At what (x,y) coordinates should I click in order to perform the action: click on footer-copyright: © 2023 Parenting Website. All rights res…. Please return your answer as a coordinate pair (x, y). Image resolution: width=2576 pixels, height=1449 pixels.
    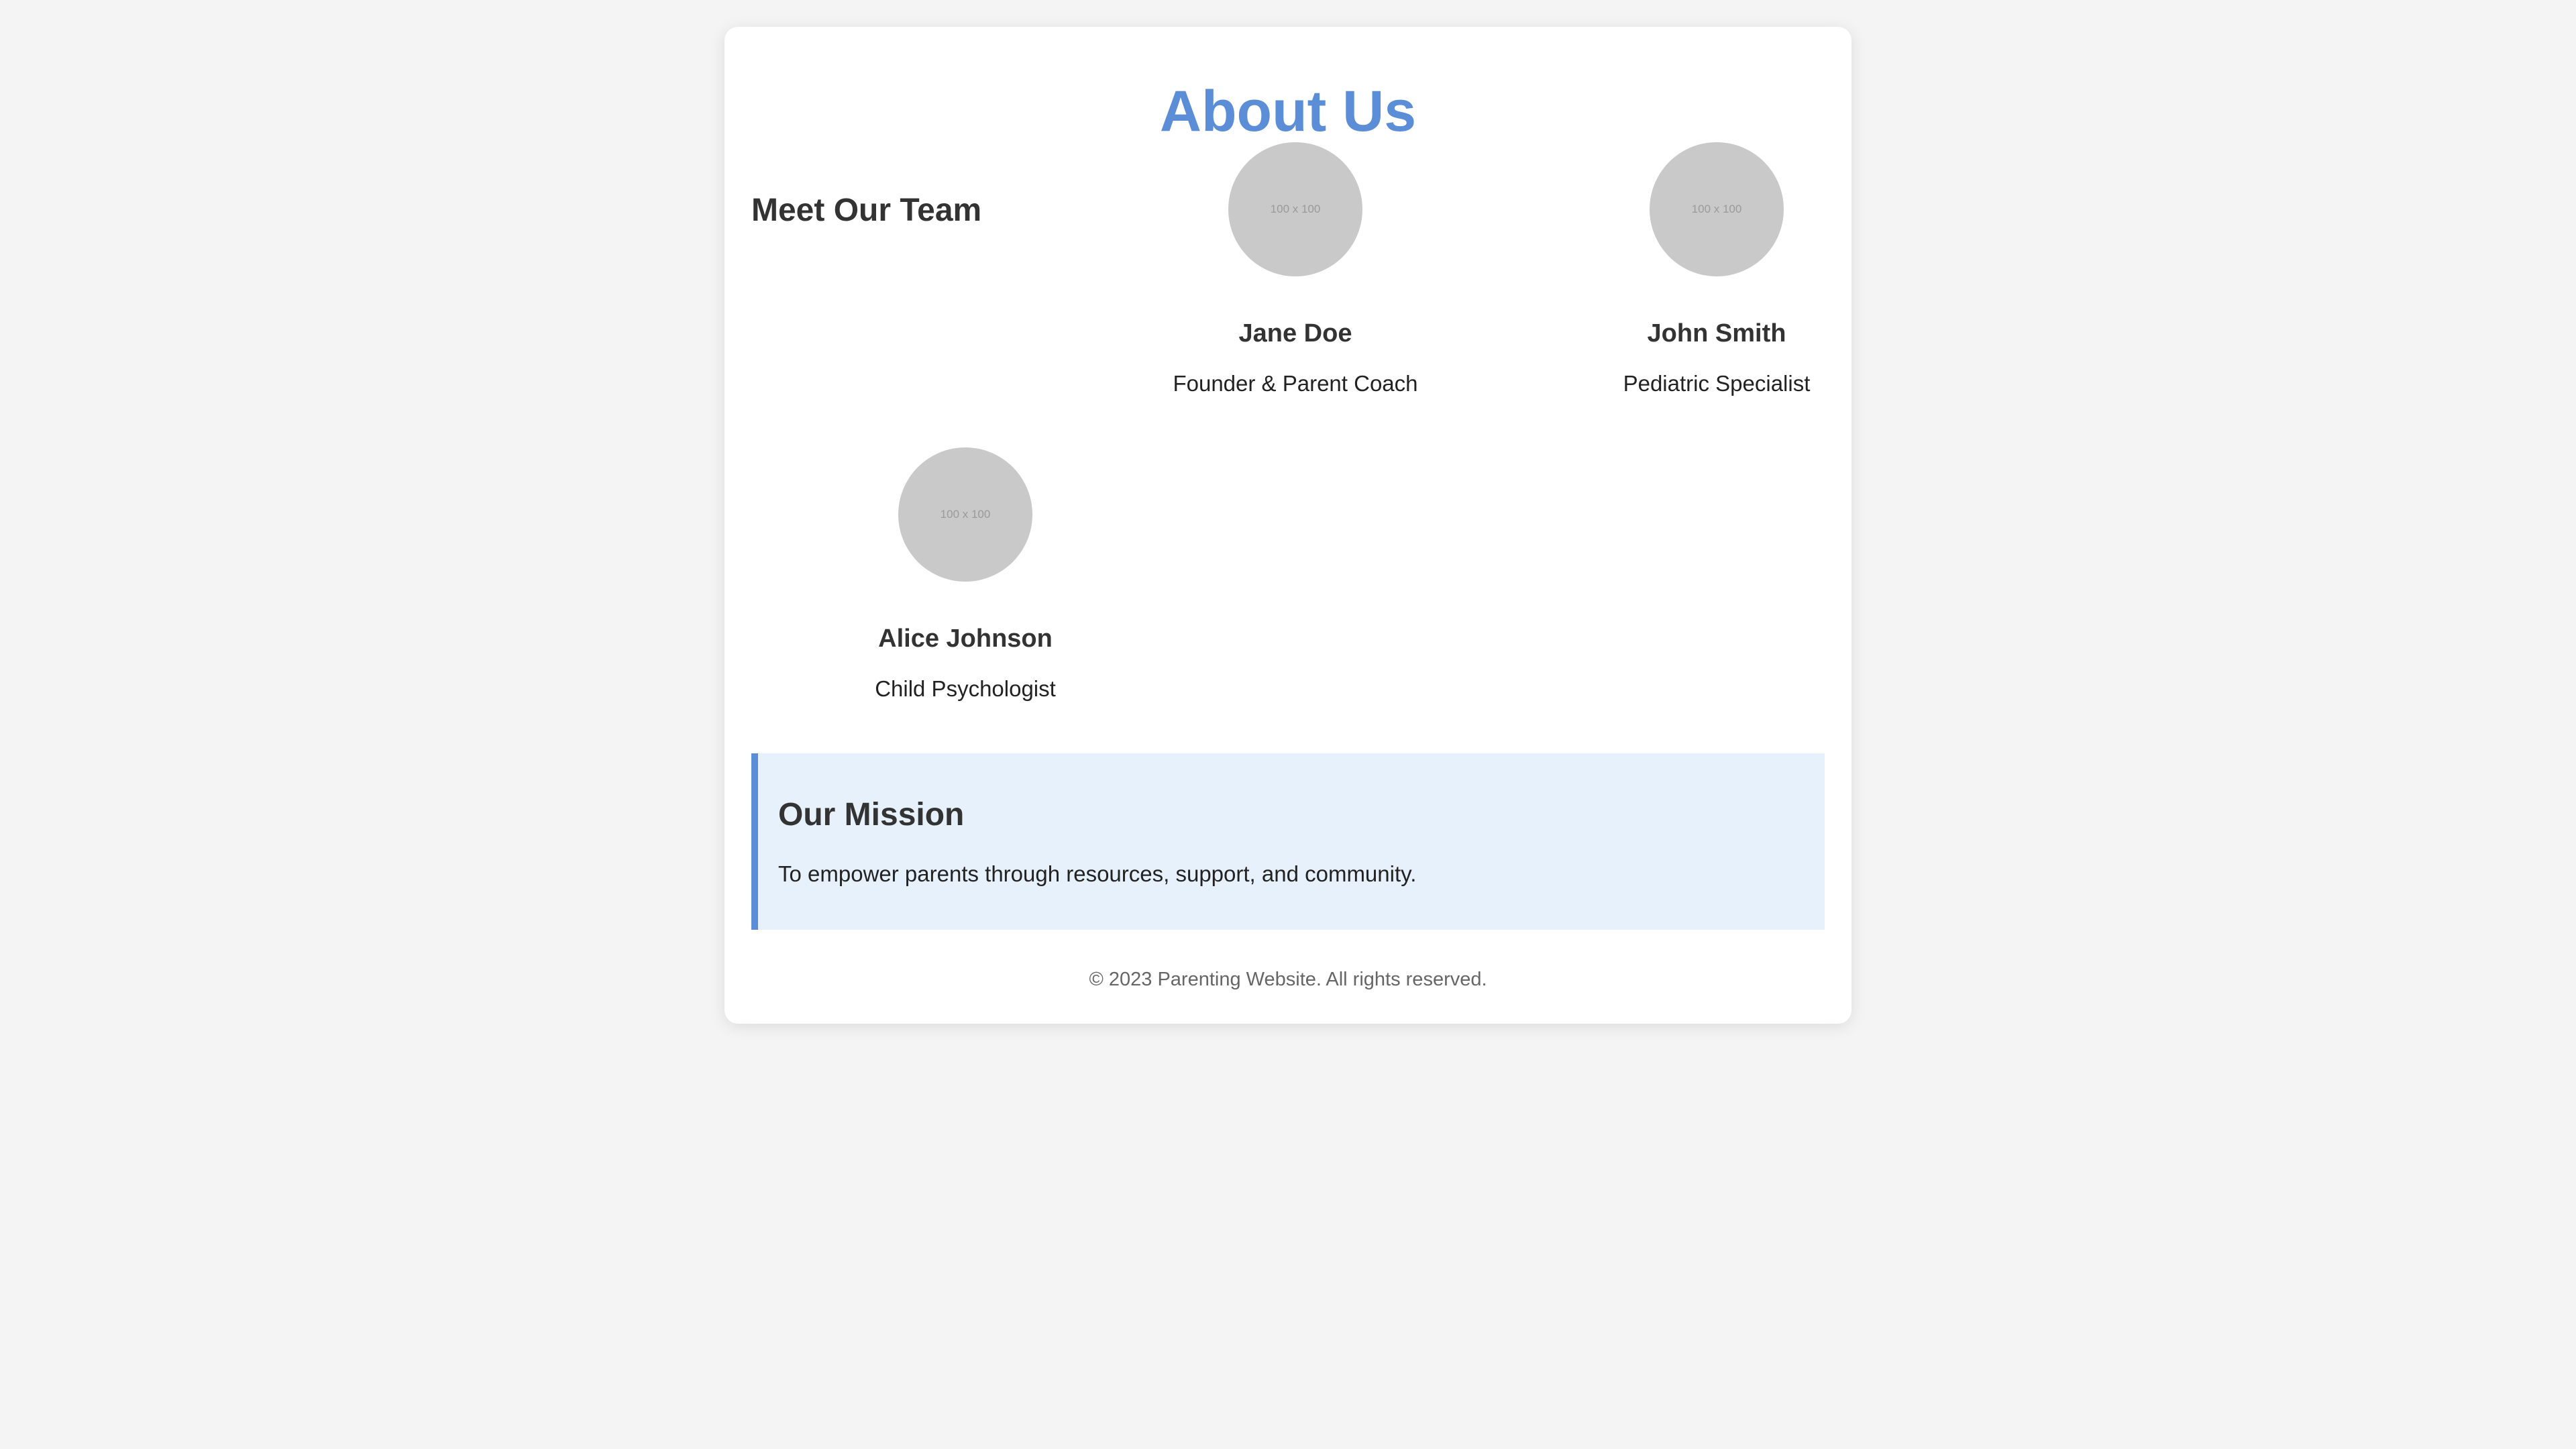
    Looking at the image, I should click on (1288, 979).